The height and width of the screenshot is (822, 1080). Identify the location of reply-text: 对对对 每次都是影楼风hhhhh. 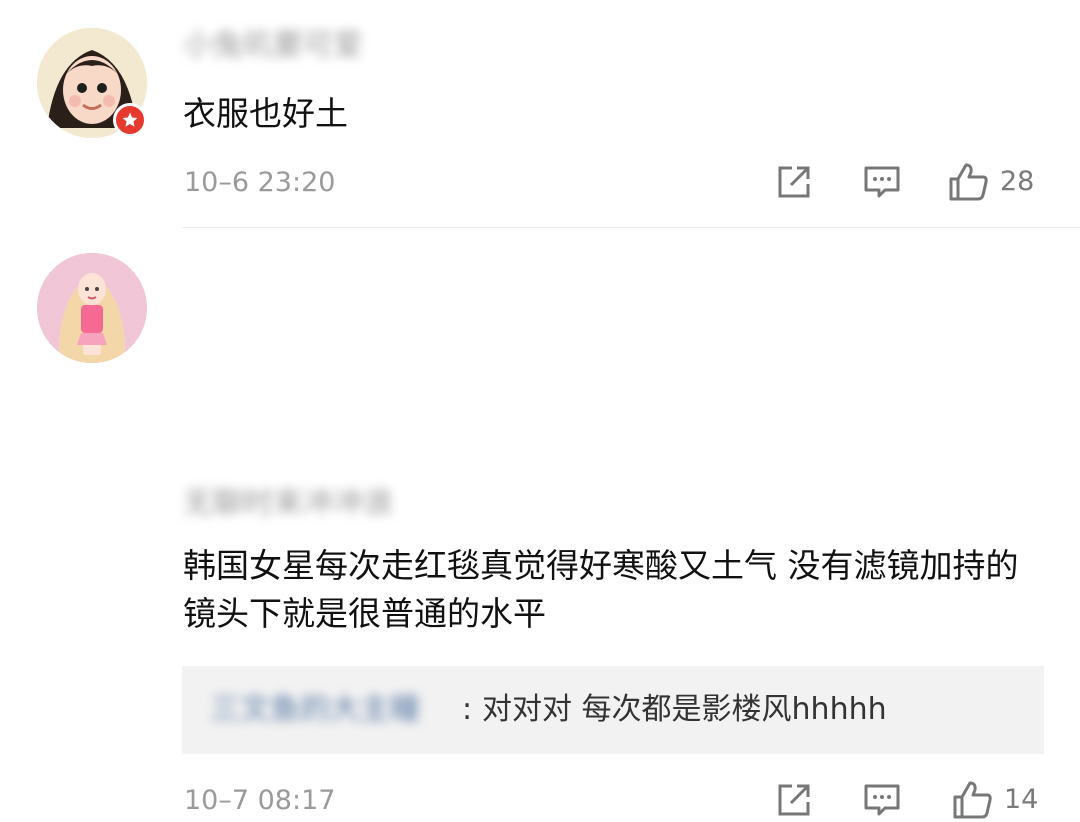
(684, 709).